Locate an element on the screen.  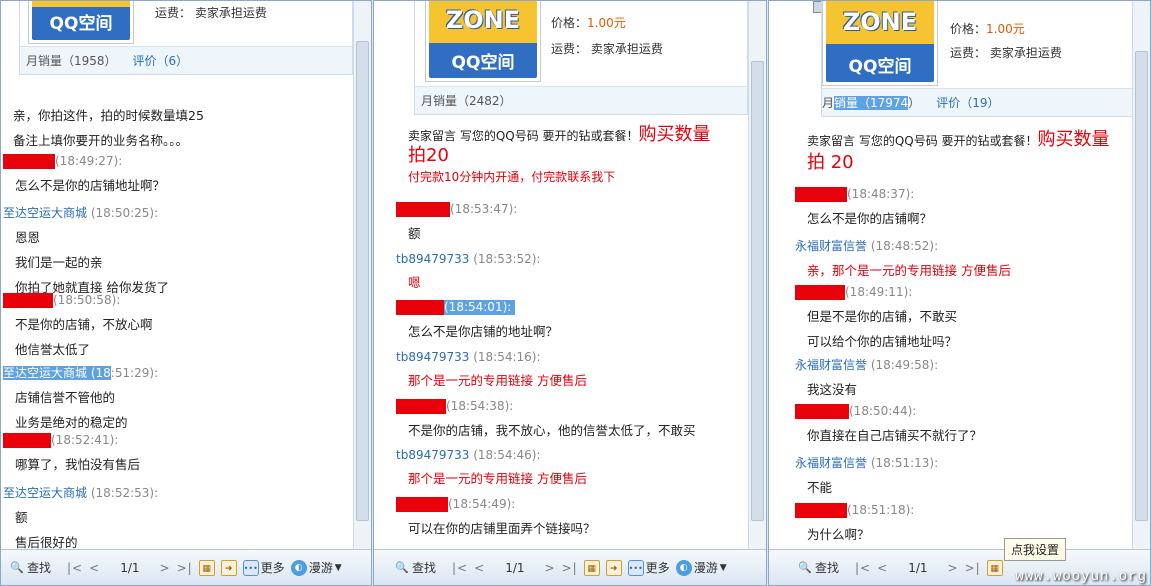
message-line: 我们是一起的亲 is located at coordinates (59, 262).